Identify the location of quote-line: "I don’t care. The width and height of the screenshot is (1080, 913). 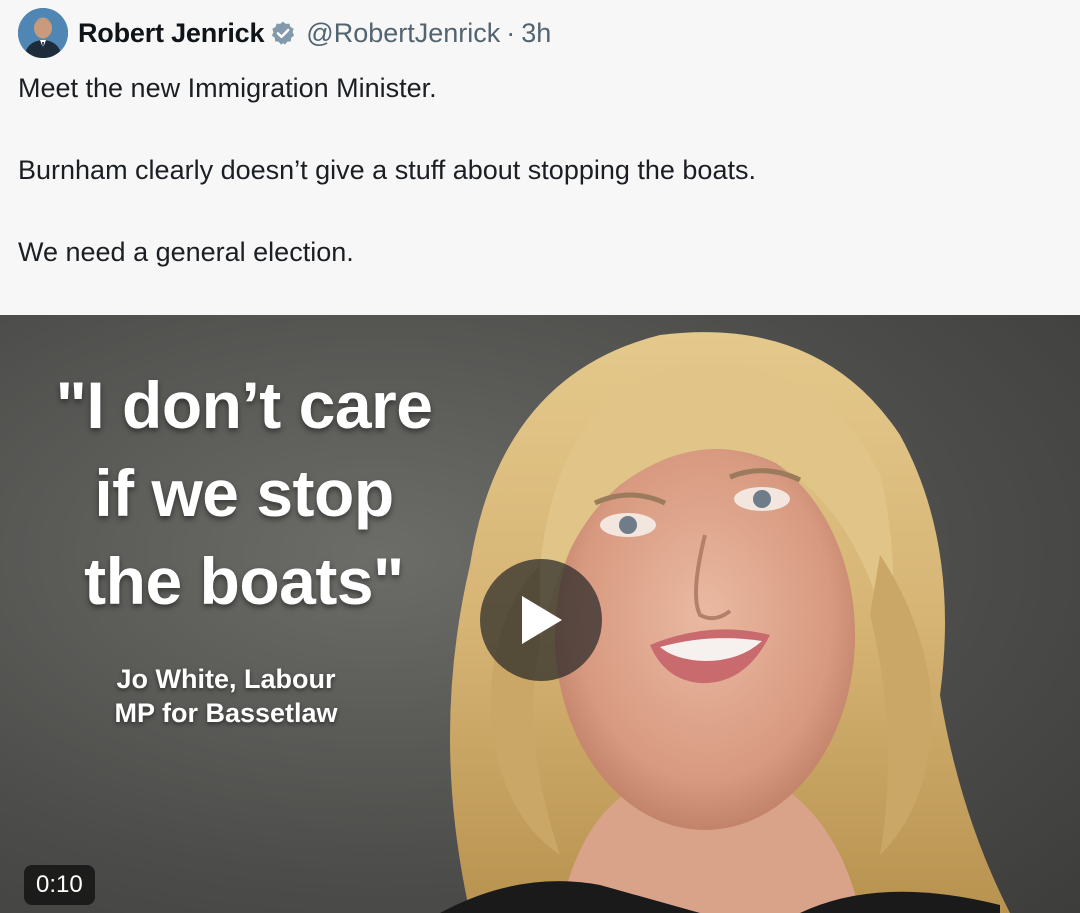
(244, 405).